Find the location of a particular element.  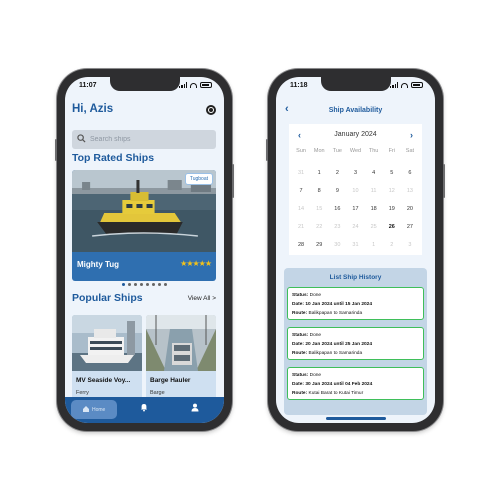

history-title: List Ship History is located at coordinates (355, 277).